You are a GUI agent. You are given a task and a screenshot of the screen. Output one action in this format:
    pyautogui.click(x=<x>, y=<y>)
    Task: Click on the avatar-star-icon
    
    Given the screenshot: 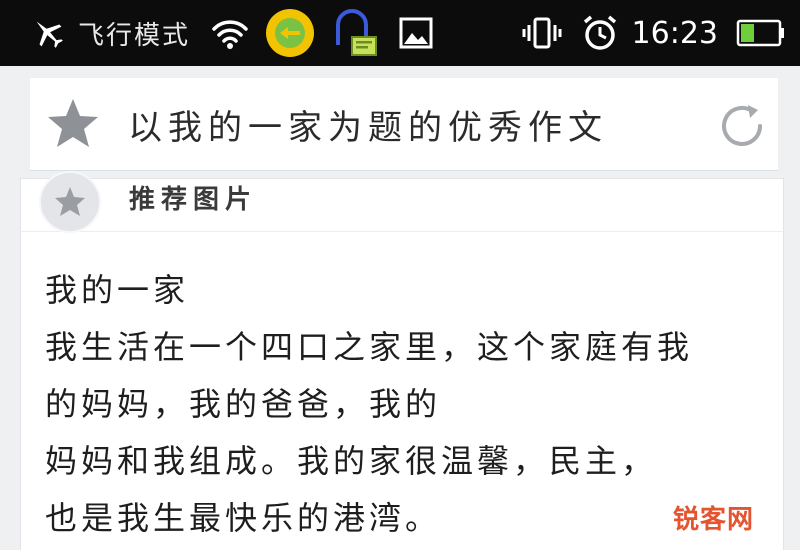 What is the action you would take?
    pyautogui.click(x=70, y=202)
    